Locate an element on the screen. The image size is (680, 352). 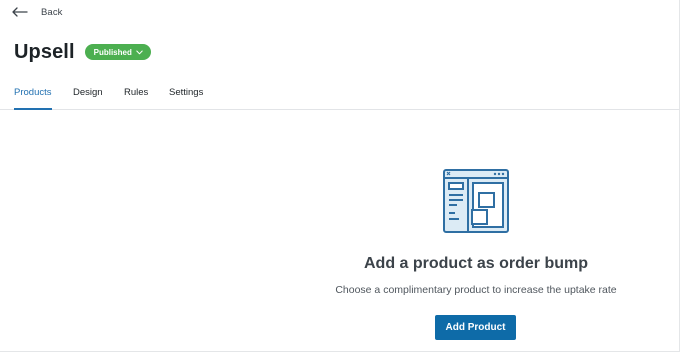
empty-state-heading: Add a product as order bump is located at coordinates (475, 263).